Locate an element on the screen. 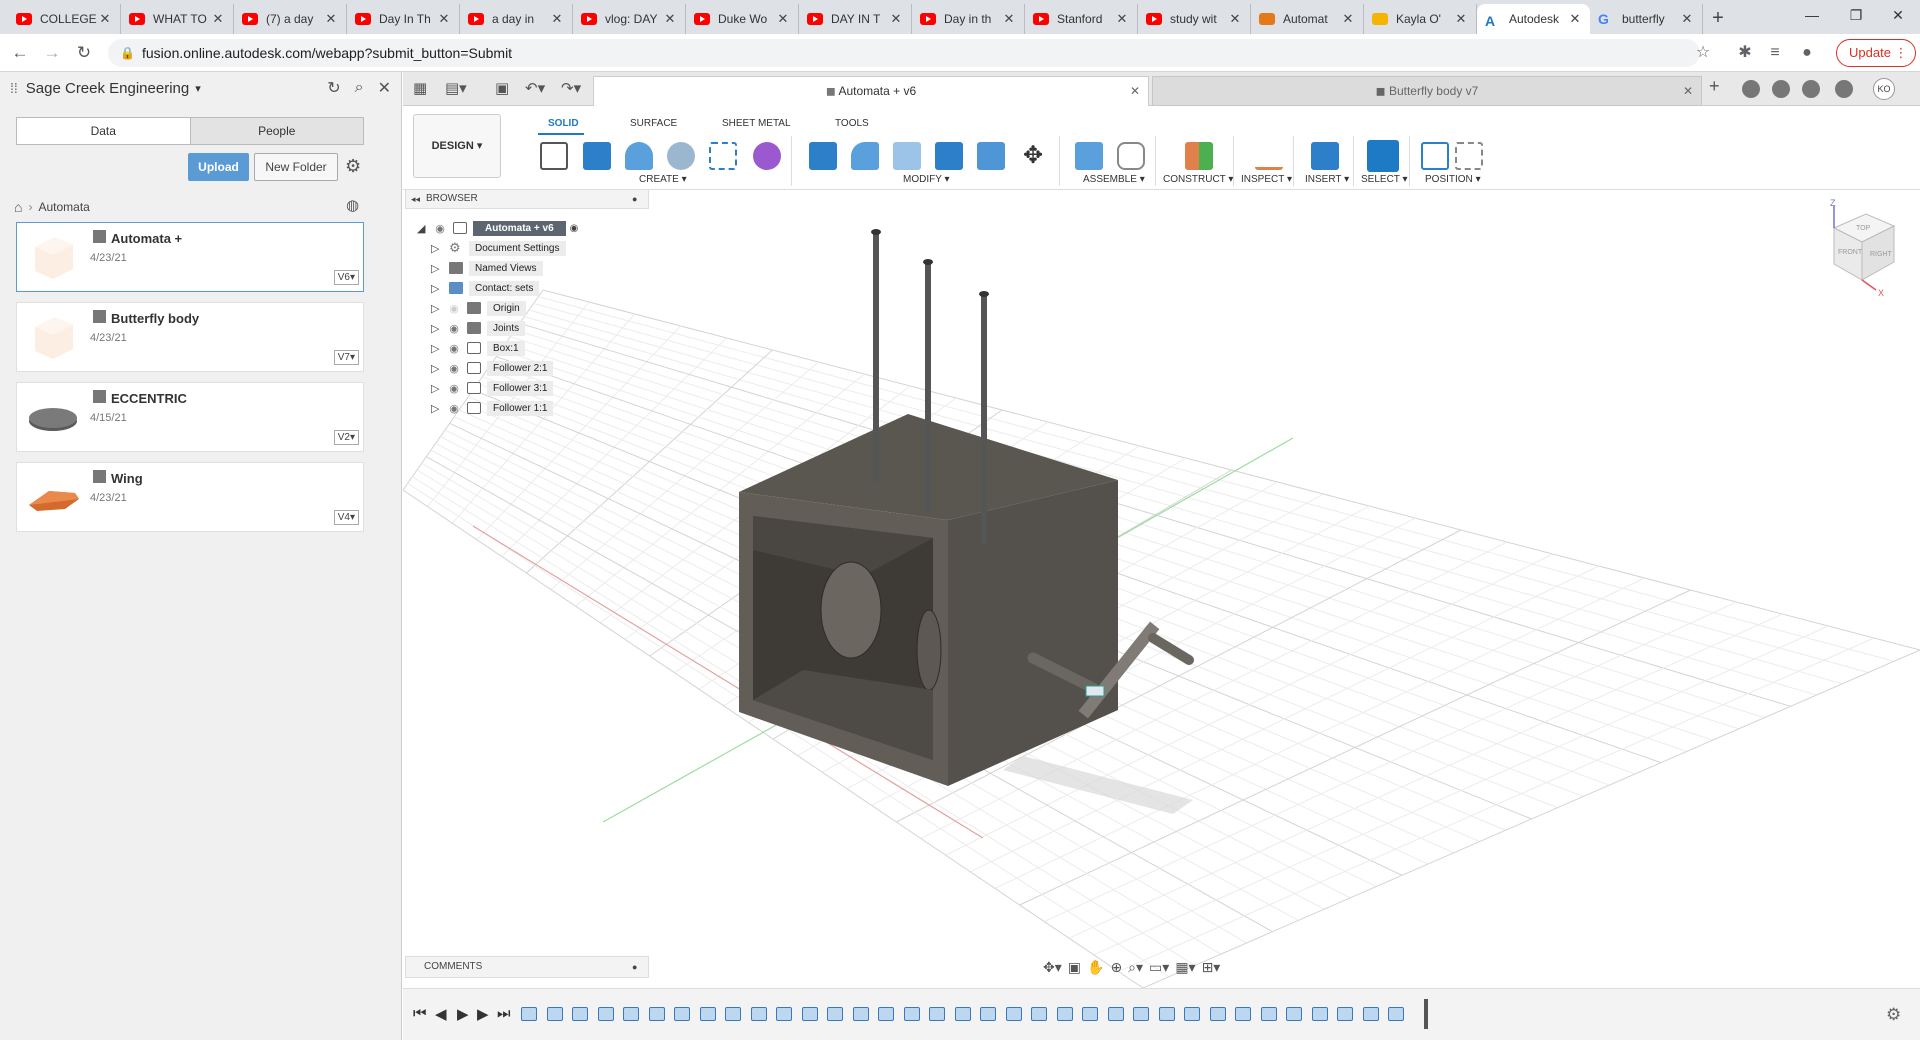  gear-icon: ⚙ is located at coordinates (1893, 1015).